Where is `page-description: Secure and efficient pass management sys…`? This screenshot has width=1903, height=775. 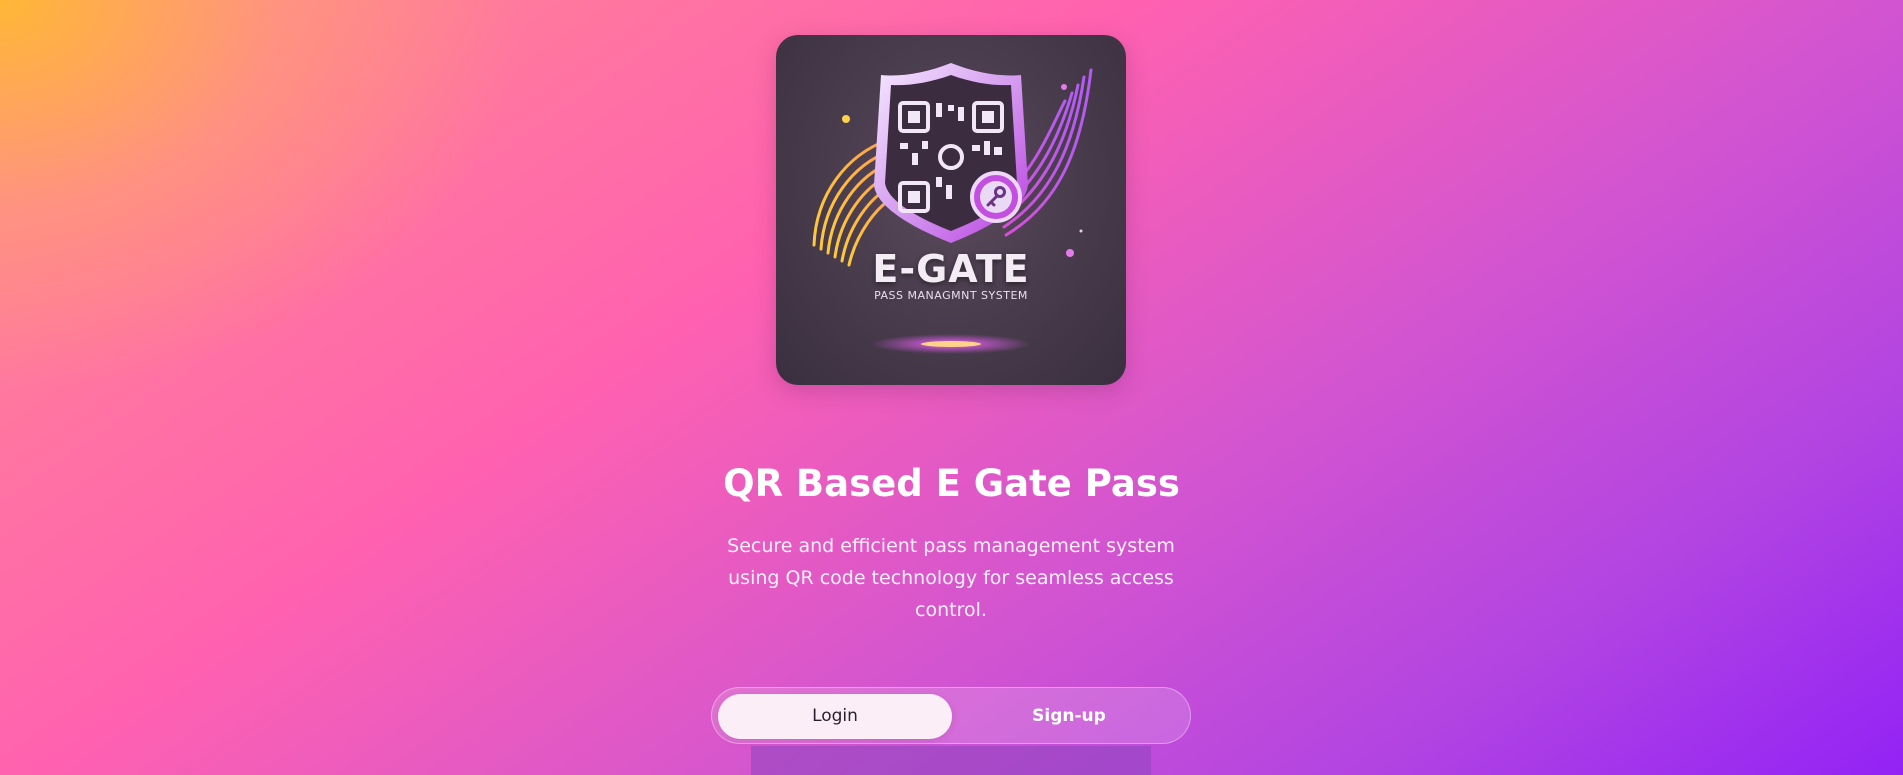
page-description: Secure and efficient pass management sys… is located at coordinates (951, 578).